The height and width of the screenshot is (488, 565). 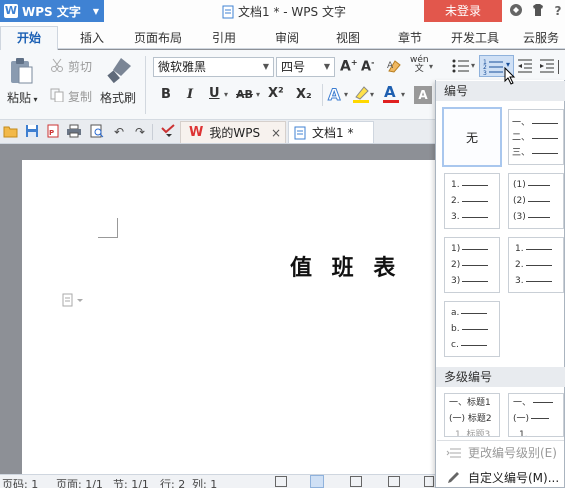 I want to click on svg-text: P, so click(x=51, y=133).